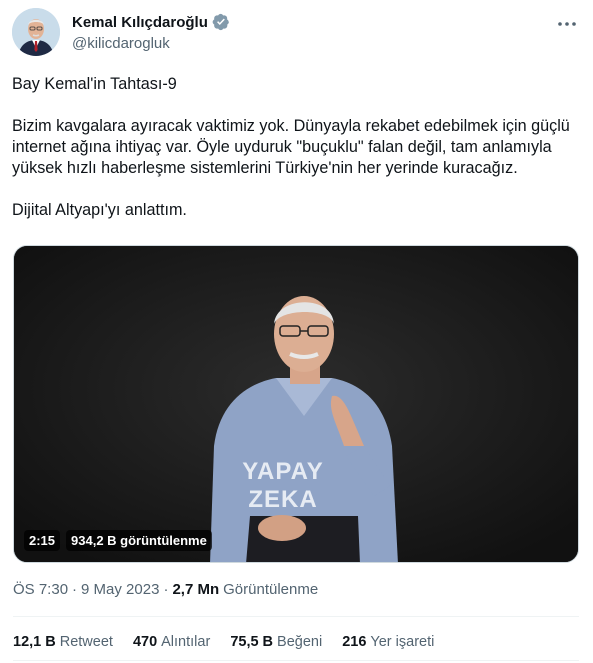 The width and height of the screenshot is (593, 663). What do you see at coordinates (296, 34) in the screenshot?
I see `tweet-header: Kemal Kılıçdaroğlu @kilicdarogluk` at bounding box center [296, 34].